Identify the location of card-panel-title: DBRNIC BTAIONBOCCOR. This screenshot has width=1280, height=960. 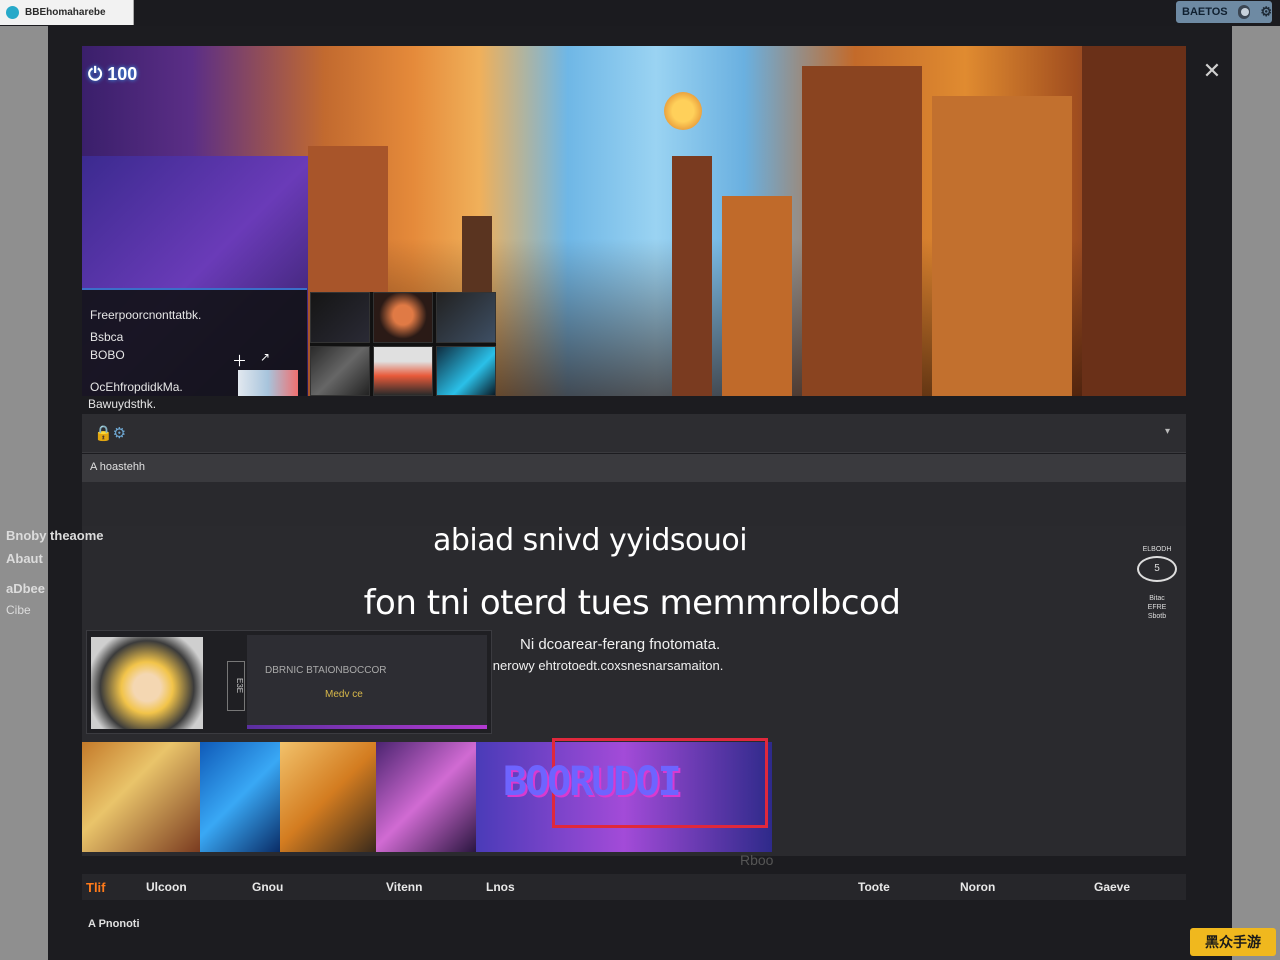
(326, 670).